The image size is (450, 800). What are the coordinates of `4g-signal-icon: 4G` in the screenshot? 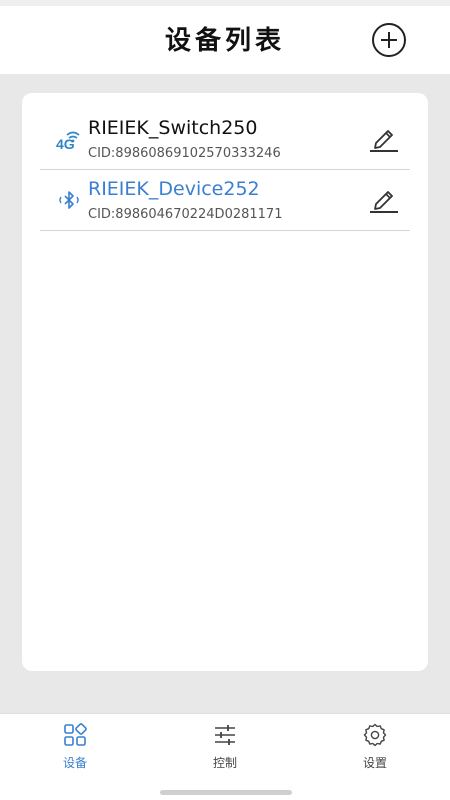 It's located at (68, 141).